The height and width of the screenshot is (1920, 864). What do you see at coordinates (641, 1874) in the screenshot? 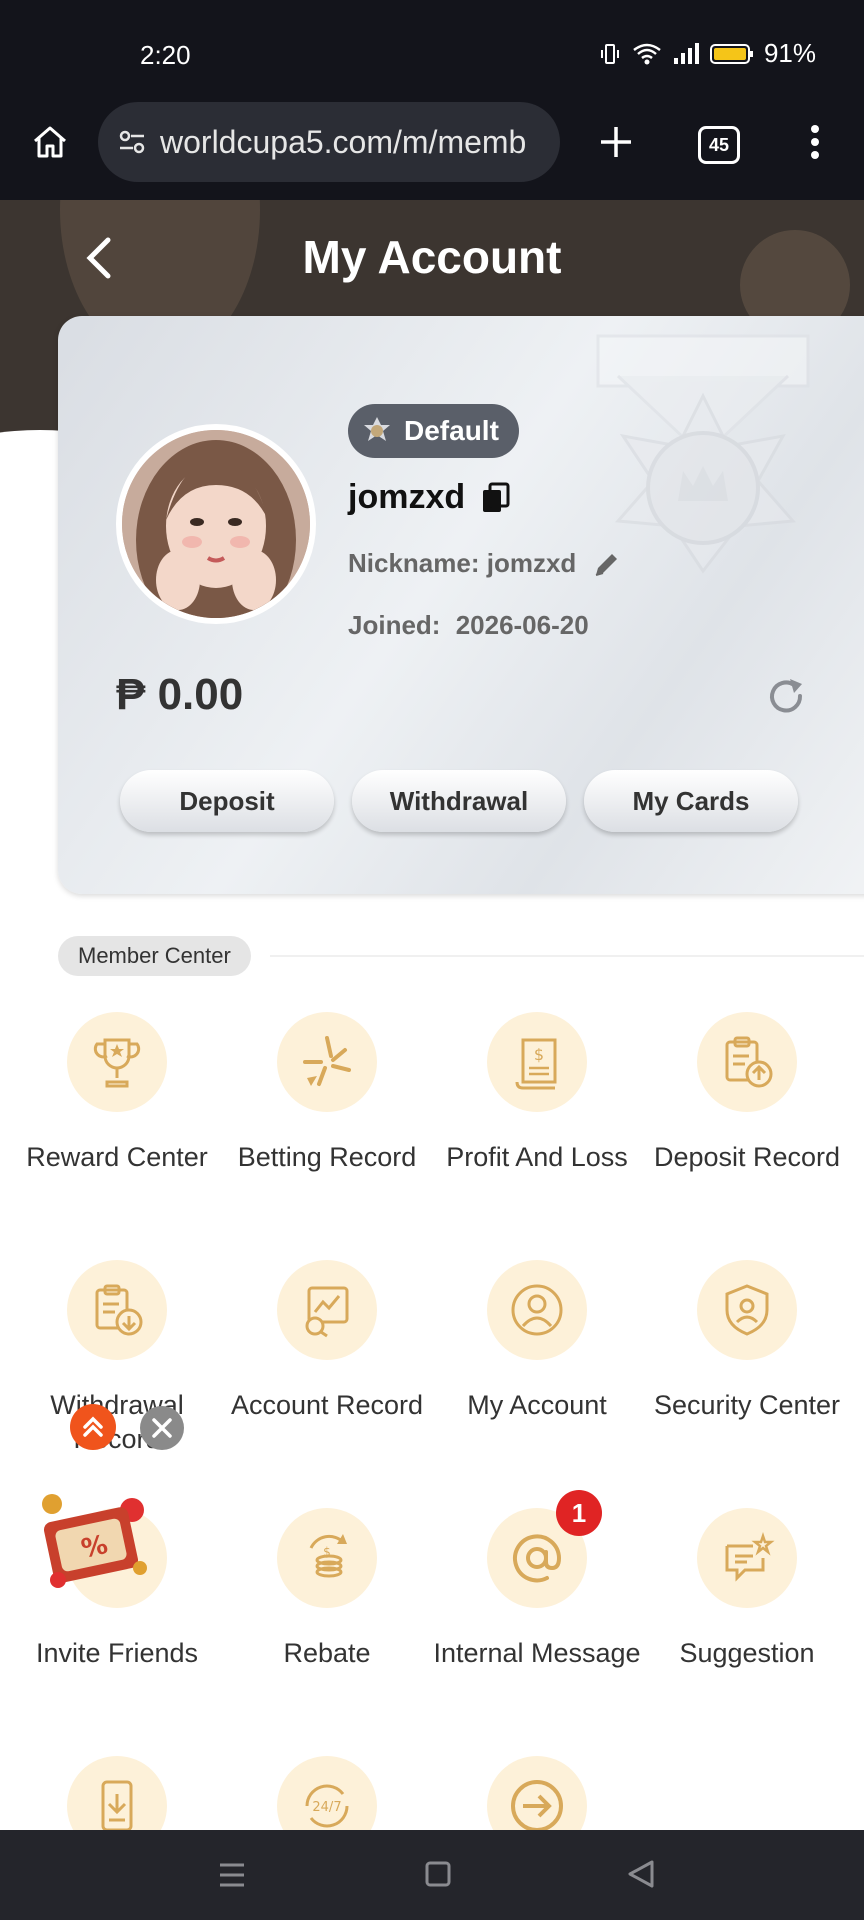
I see `back-triangle-icon` at bounding box center [641, 1874].